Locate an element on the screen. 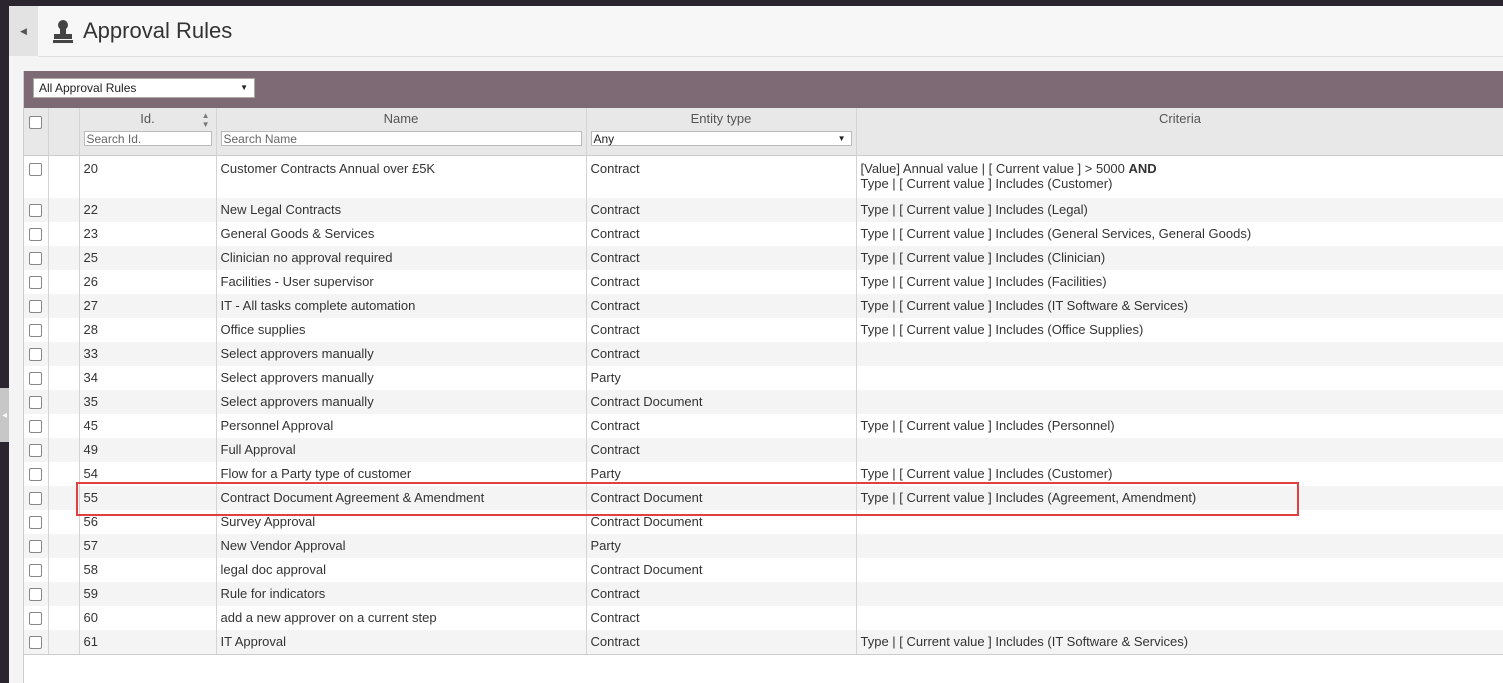  table-row: 49 Full Approval Contract is located at coordinates (763, 450).